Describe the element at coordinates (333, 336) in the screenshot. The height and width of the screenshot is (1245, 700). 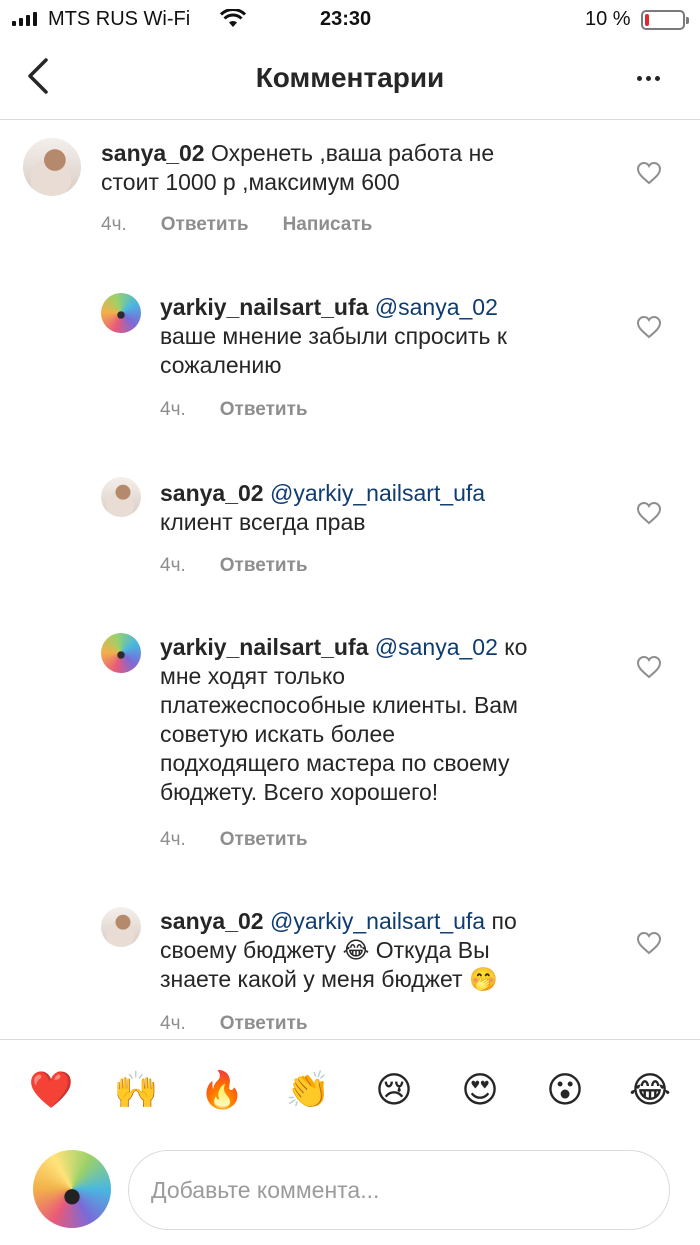
I see `comment-body-line: ваше мнение забыли спросить к` at that location.